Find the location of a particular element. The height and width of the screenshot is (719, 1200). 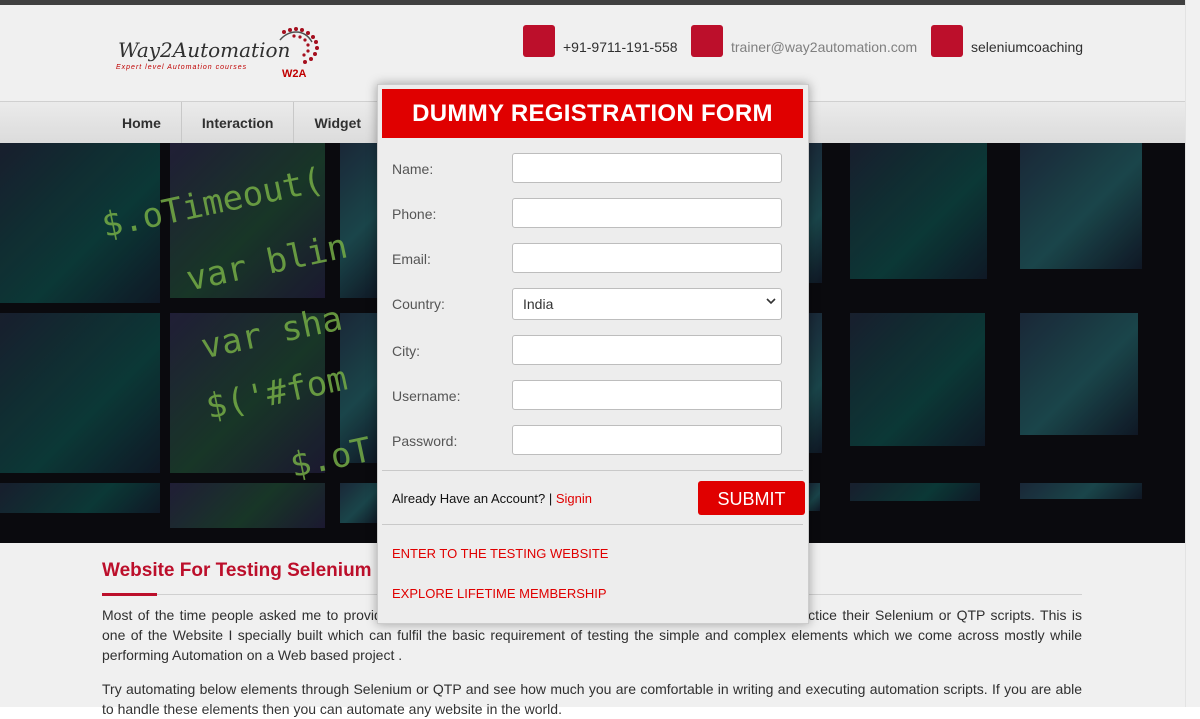

name-field-row: Name: is located at coordinates (592, 170).